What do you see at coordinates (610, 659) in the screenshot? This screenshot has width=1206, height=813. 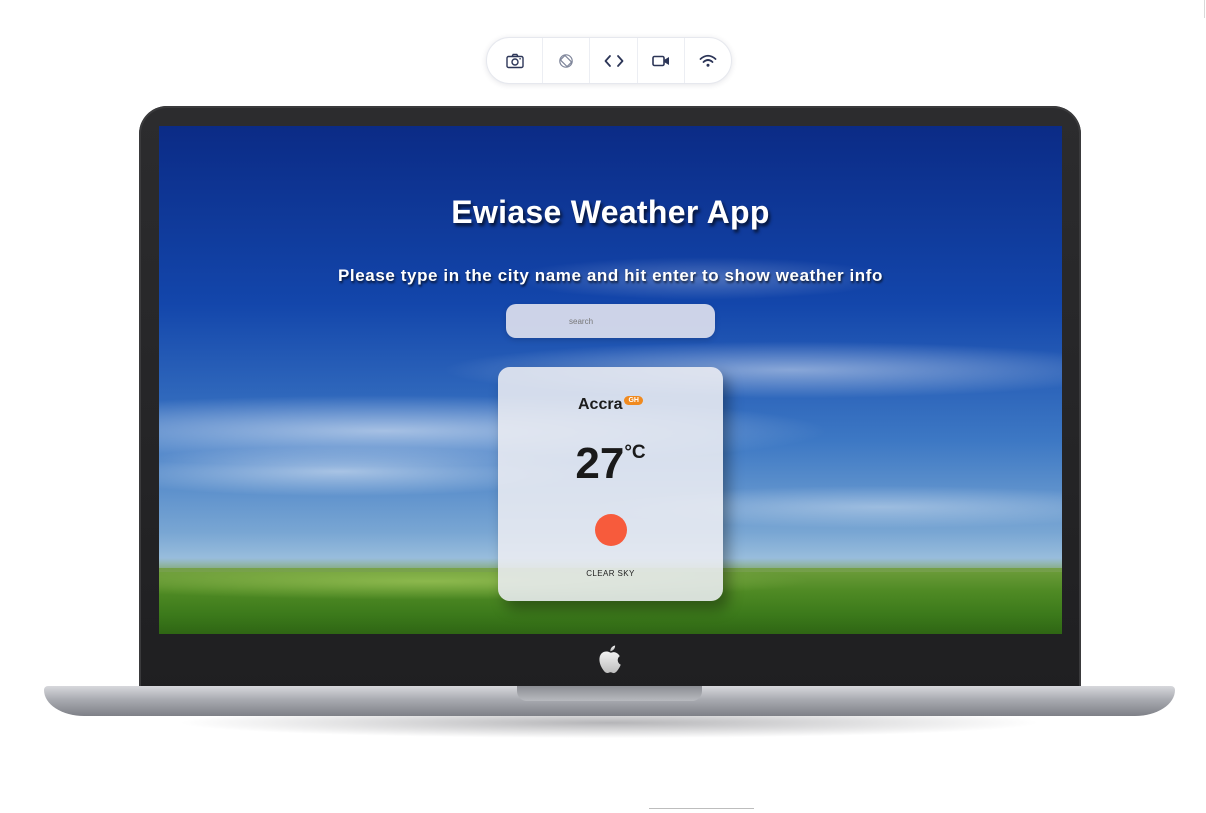 I see `apple-icon` at bounding box center [610, 659].